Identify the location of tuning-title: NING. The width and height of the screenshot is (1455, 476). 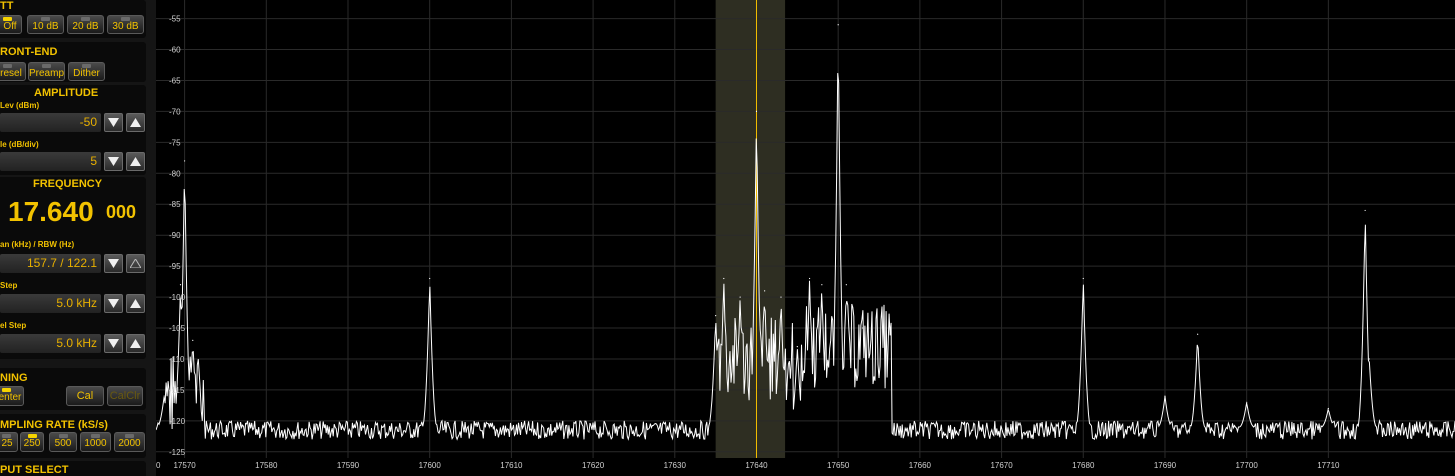
(14, 378).